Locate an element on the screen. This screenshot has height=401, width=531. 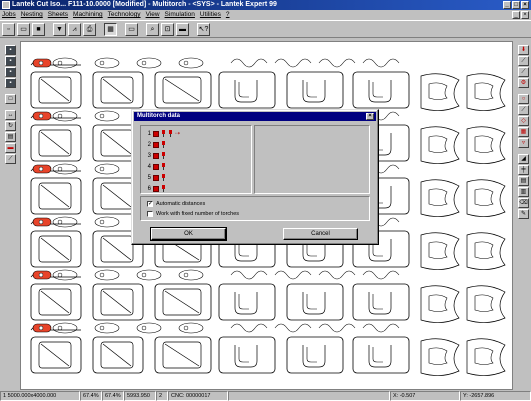
save-icon: ■ is located at coordinates (38, 29).